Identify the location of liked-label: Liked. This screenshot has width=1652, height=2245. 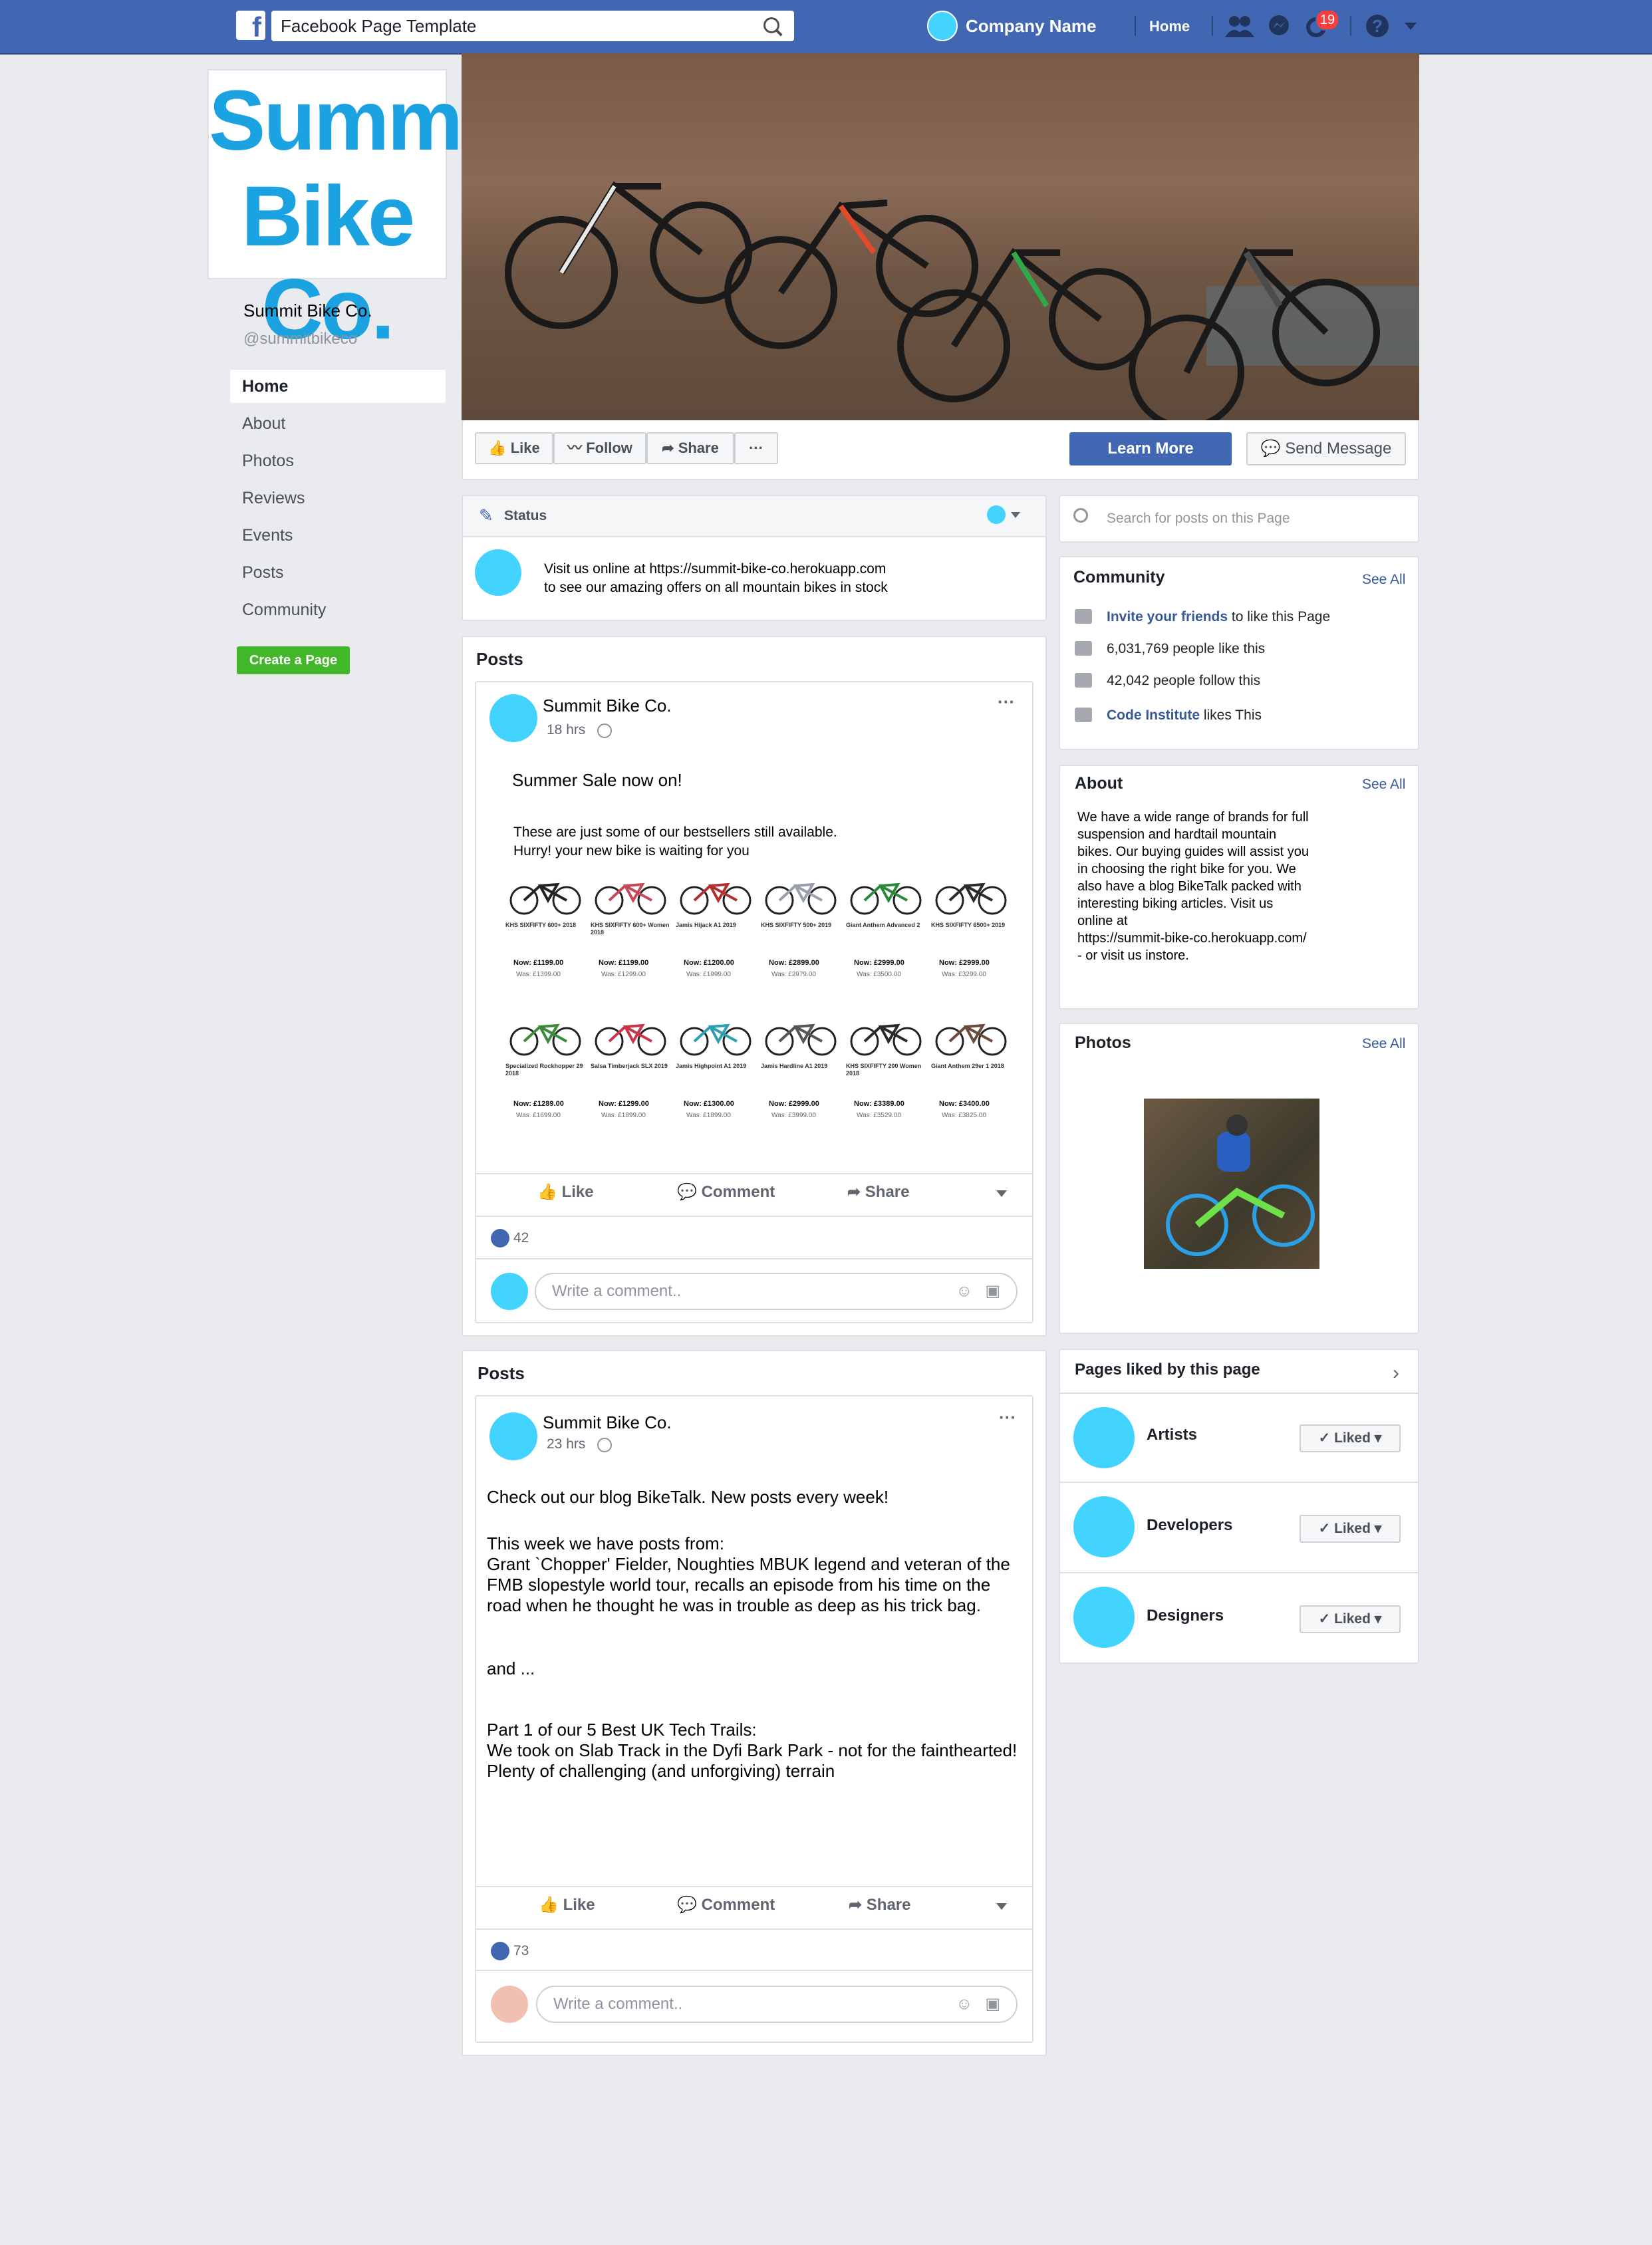
(1352, 1438).